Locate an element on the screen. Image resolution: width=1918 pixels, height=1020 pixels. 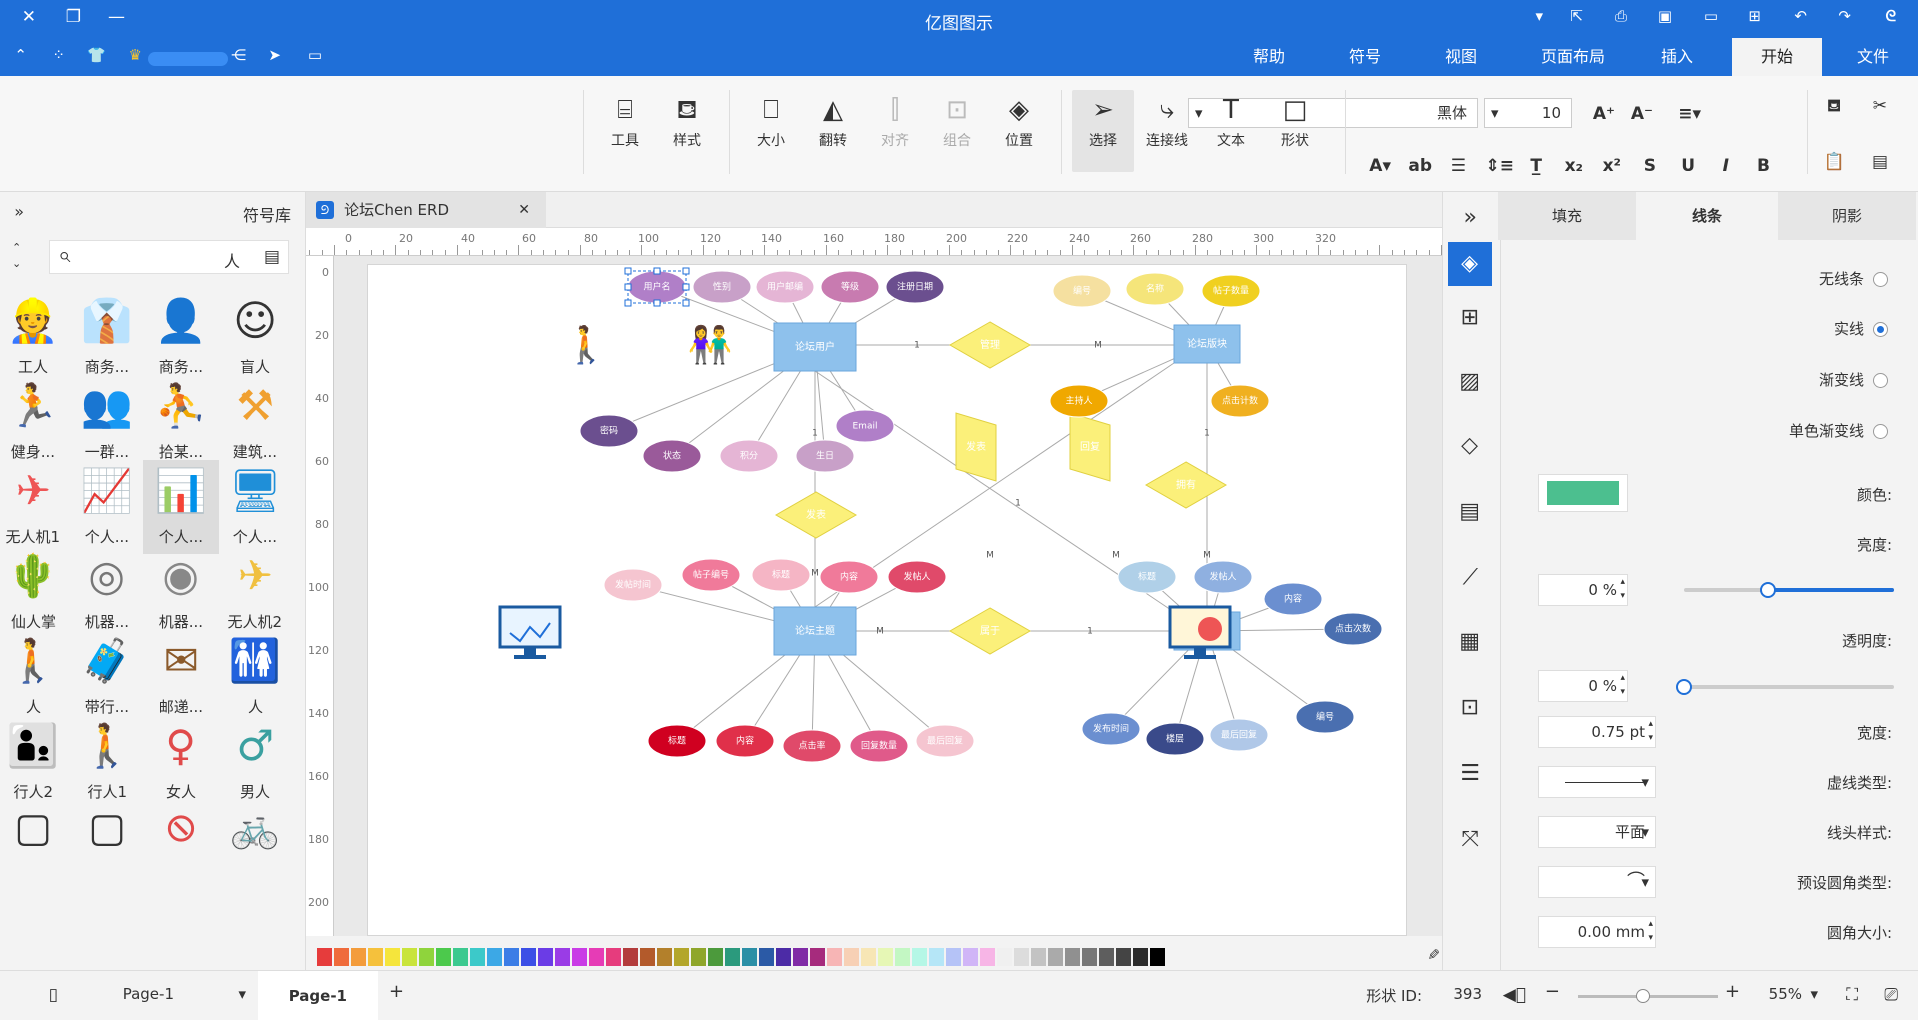
close-doc-icon: ✕ is located at coordinates (524, 210).